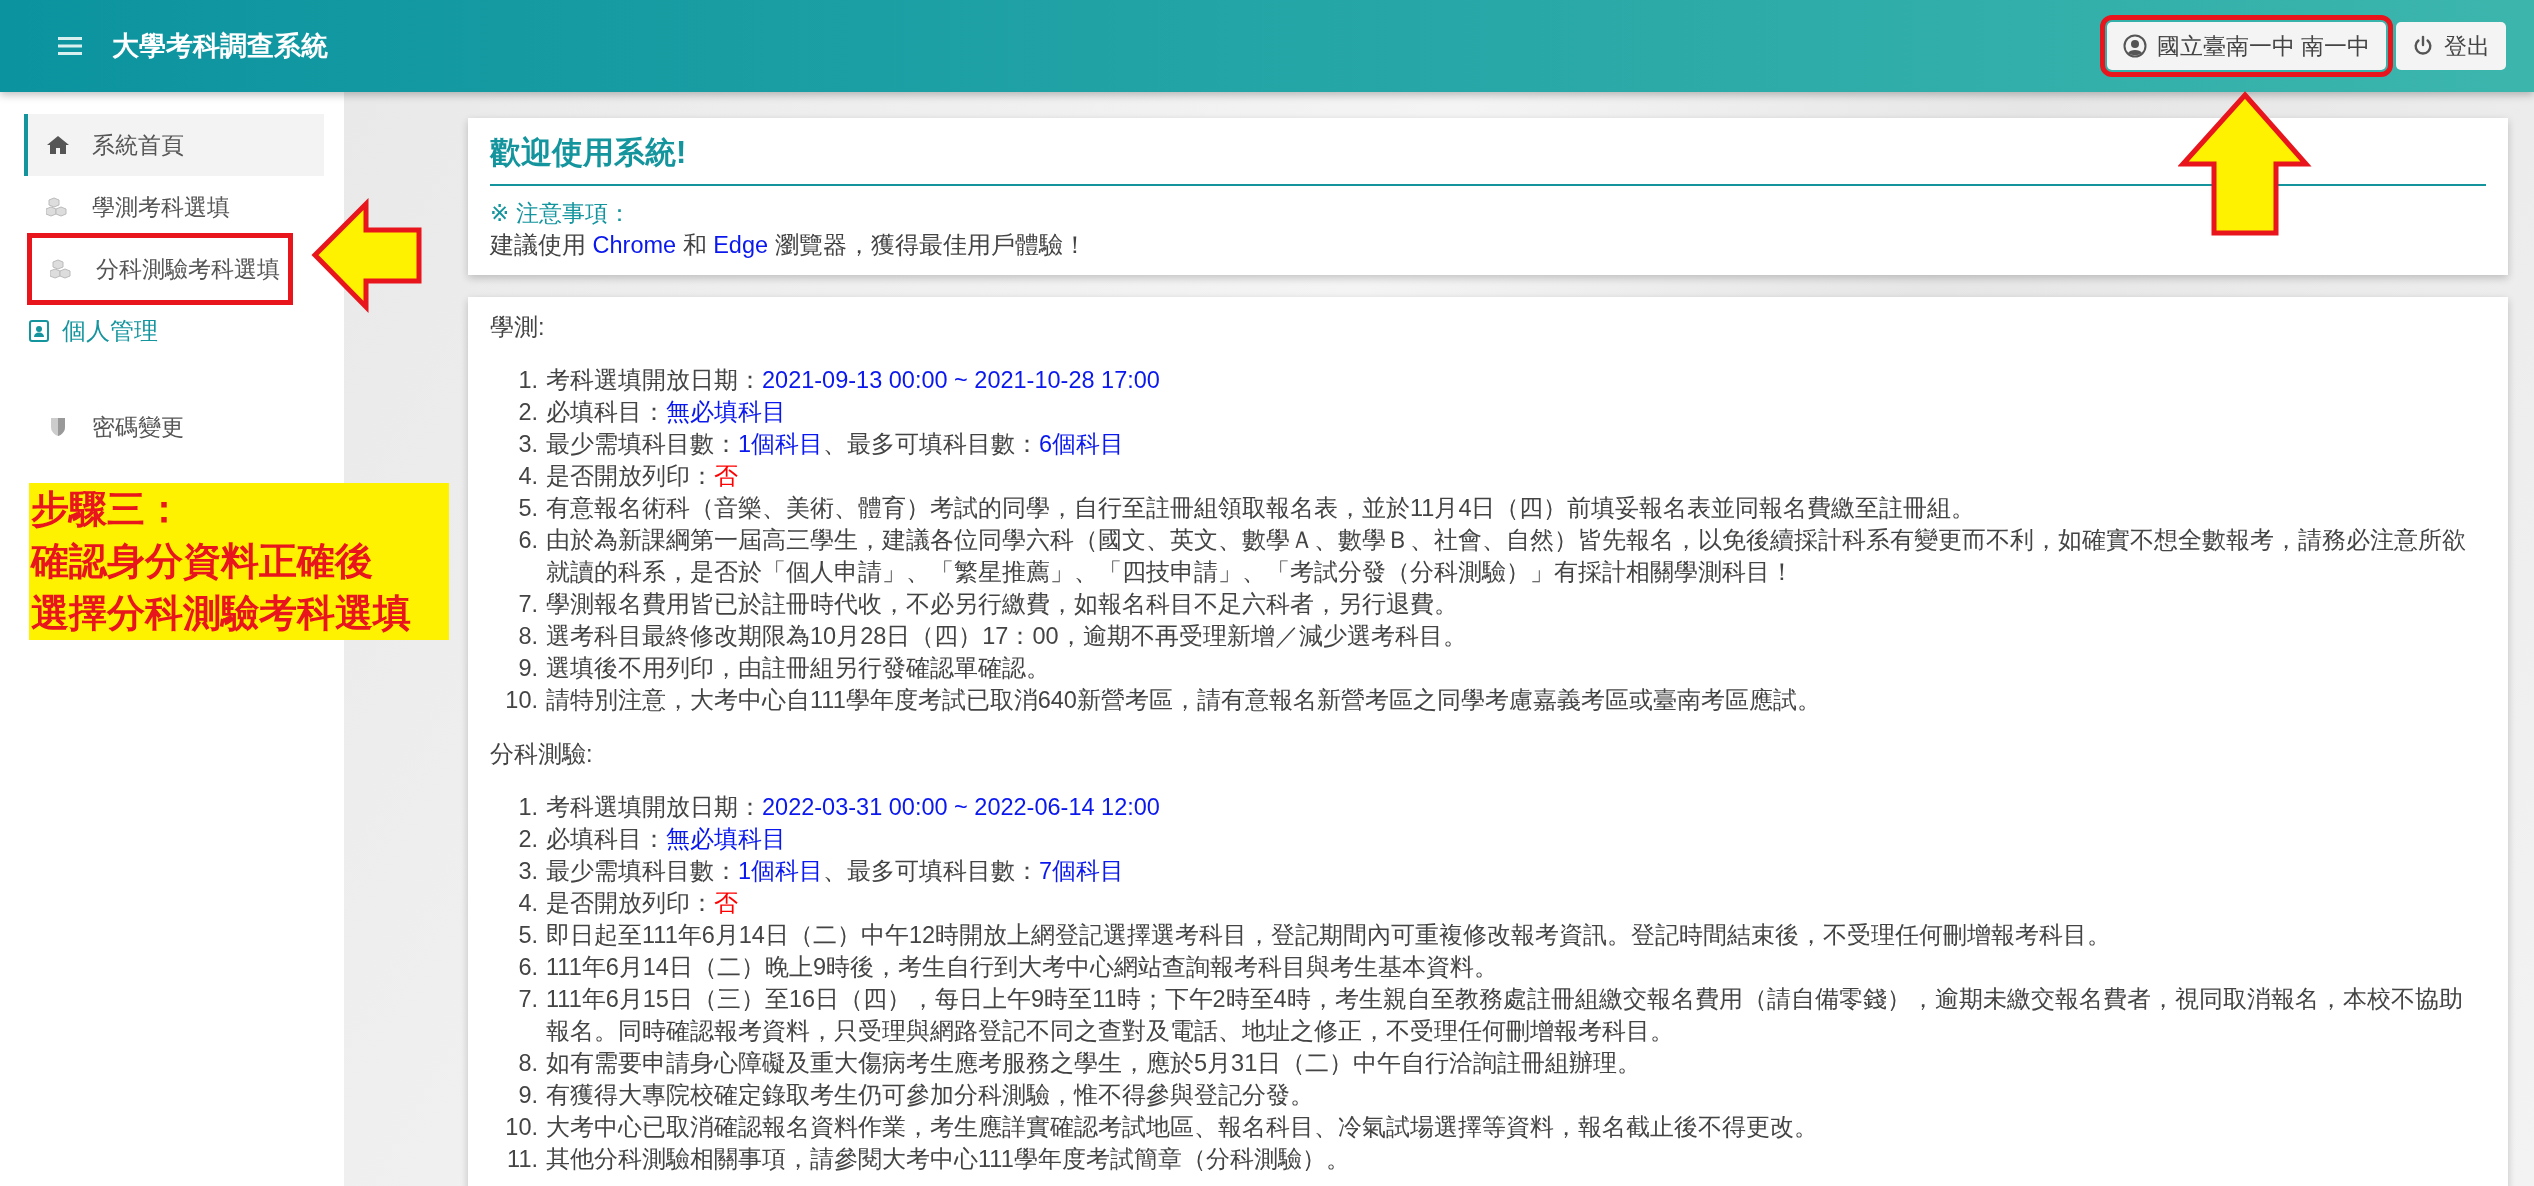  What do you see at coordinates (542, 754) in the screenshot?
I see `section-heading: 分科測驗:` at bounding box center [542, 754].